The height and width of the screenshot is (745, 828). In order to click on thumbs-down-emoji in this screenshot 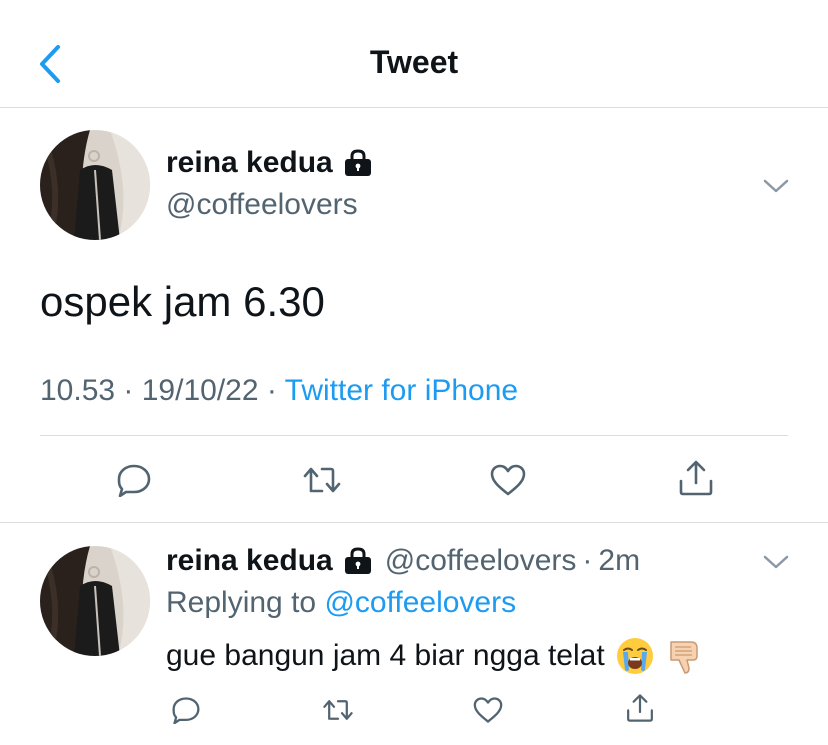, I will do `click(685, 656)`.